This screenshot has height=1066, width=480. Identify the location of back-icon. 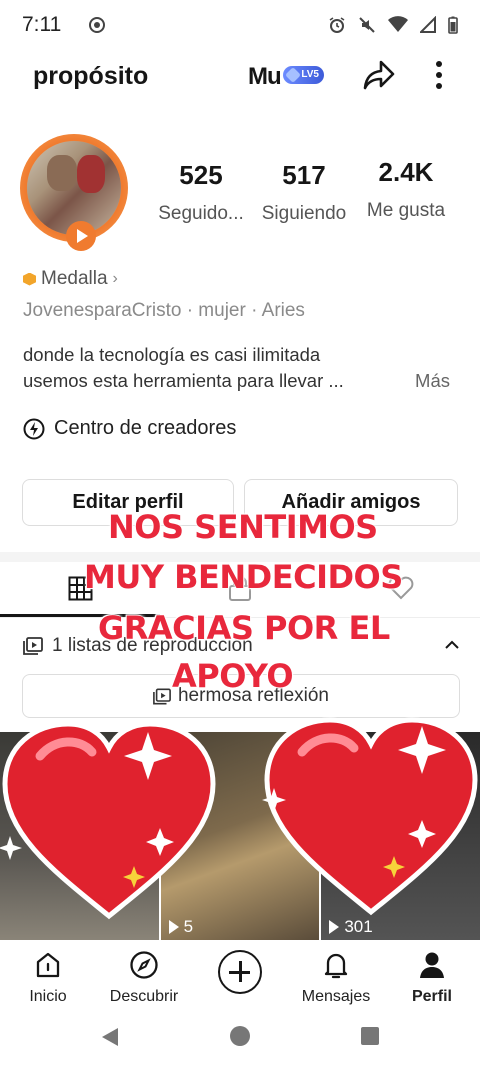
(110, 1037).